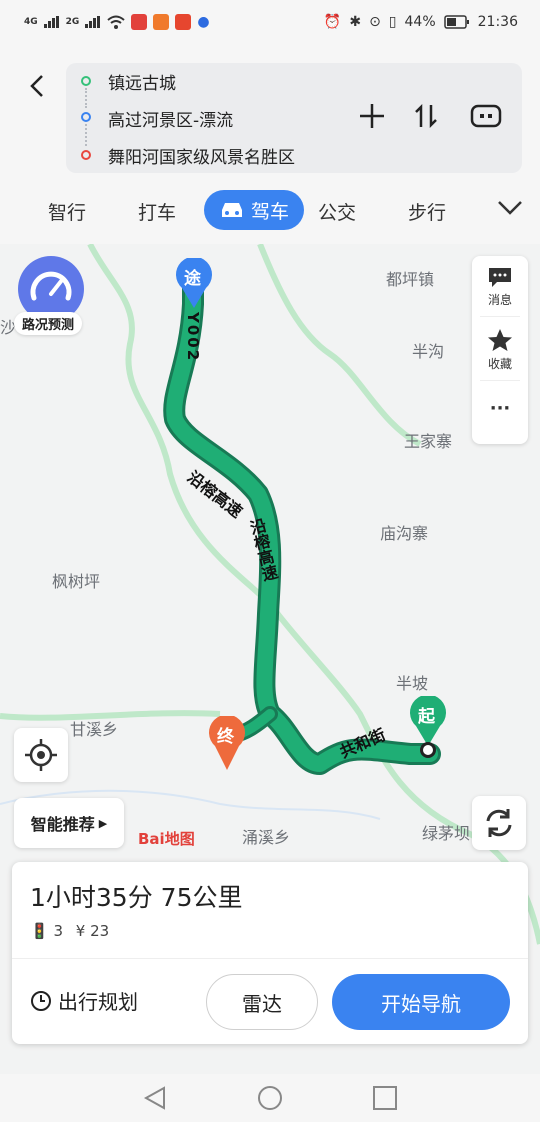 The width and height of the screenshot is (540, 1122). I want to click on refresh-route-button, so click(499, 823).